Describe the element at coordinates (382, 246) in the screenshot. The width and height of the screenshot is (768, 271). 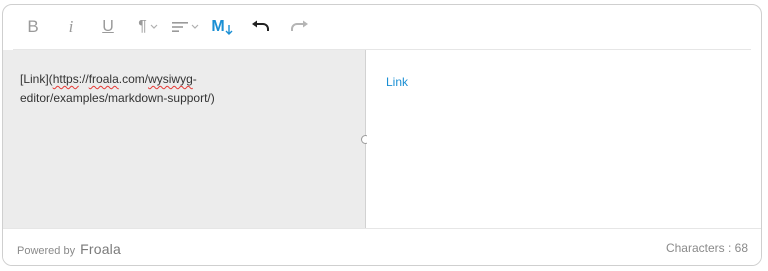
I see `footer: Powered by Froala Characters : 68` at that location.